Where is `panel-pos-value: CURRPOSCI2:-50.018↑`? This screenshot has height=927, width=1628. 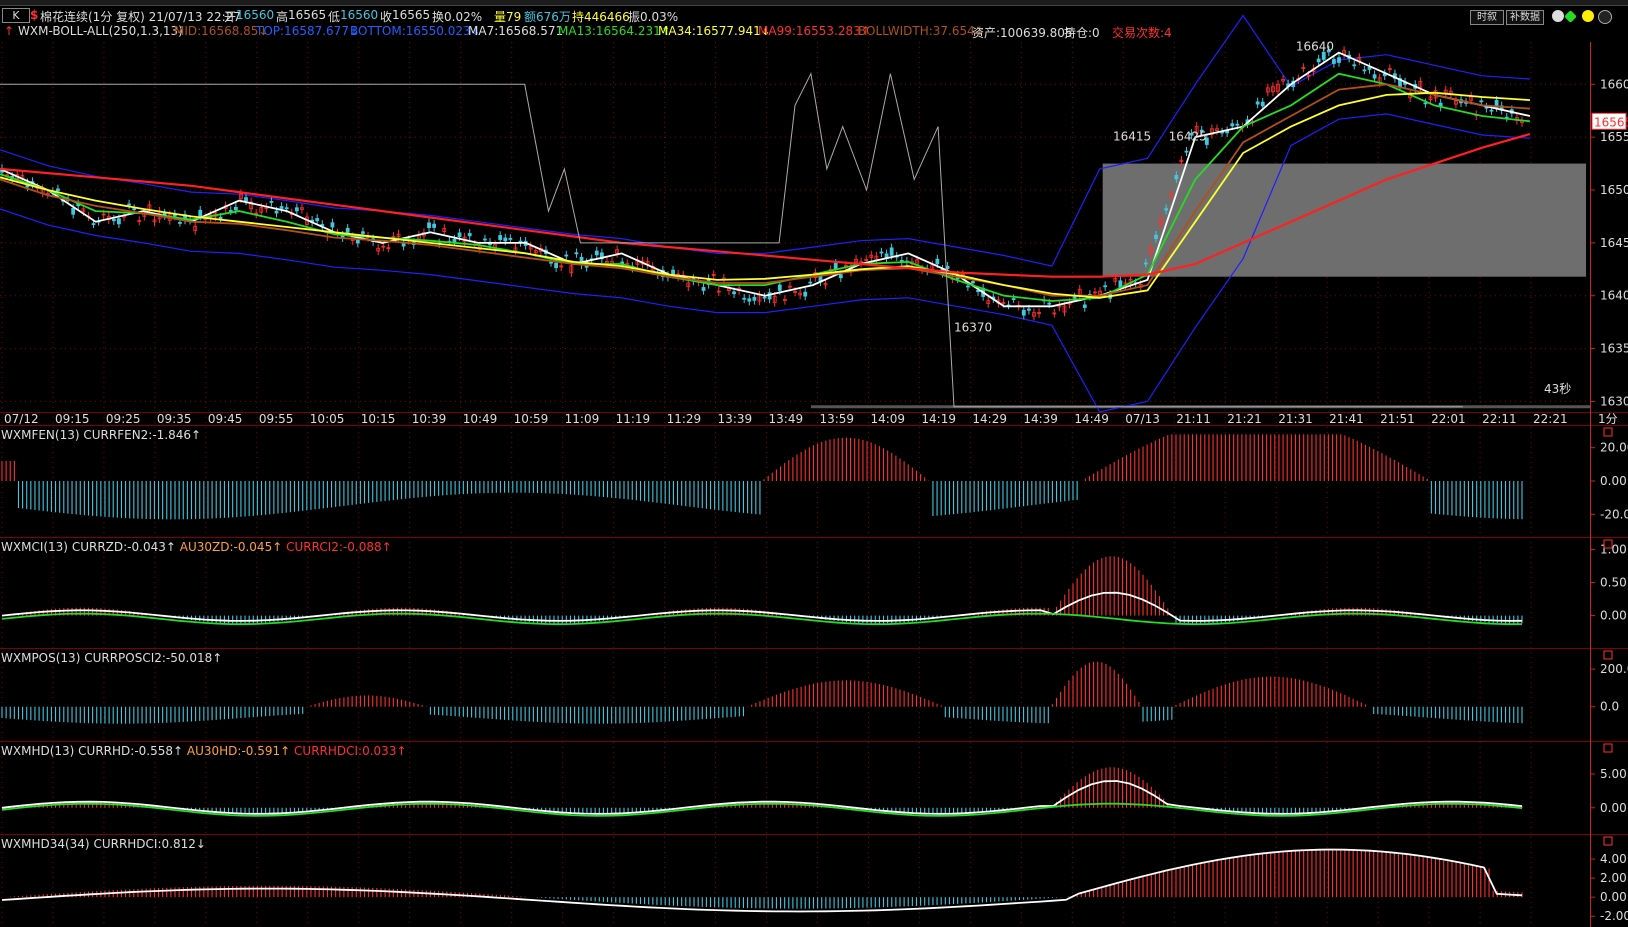 panel-pos-value: CURRPOSCI2:-50.018↑ is located at coordinates (153, 658).